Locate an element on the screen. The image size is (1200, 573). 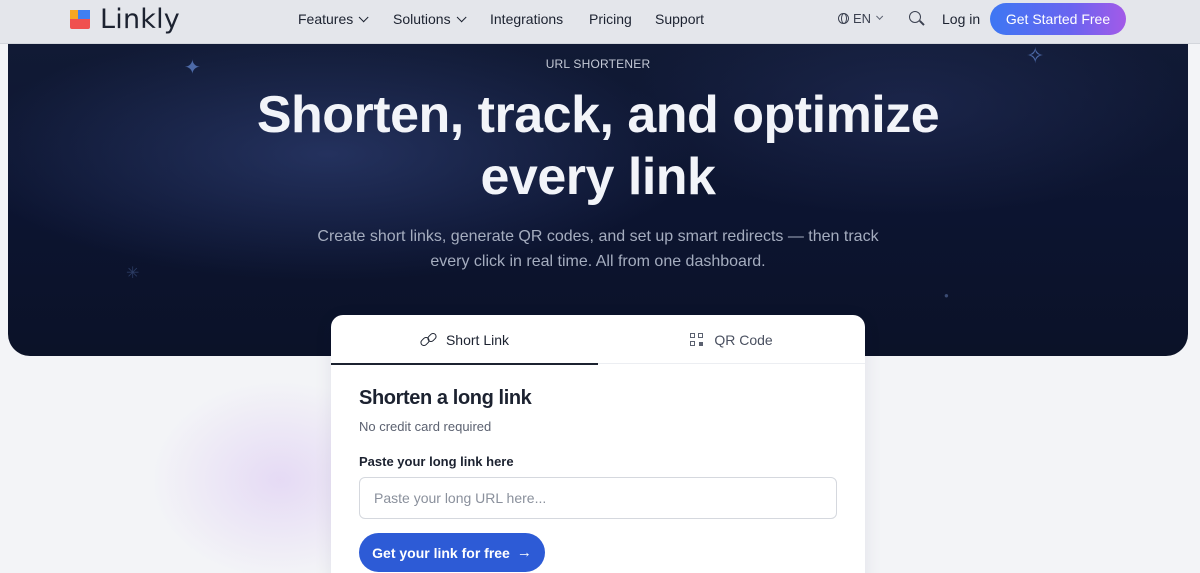
language-label: EN is located at coordinates (862, 18).